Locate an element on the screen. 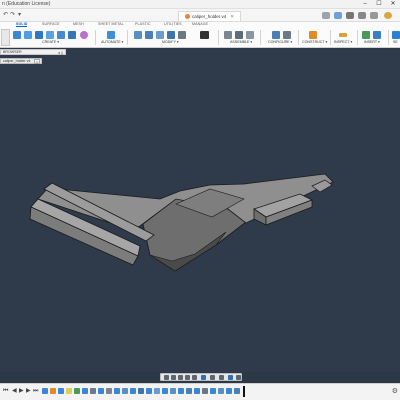 The image size is (400, 400). close-tab-icon: ✕ is located at coordinates (232, 16).